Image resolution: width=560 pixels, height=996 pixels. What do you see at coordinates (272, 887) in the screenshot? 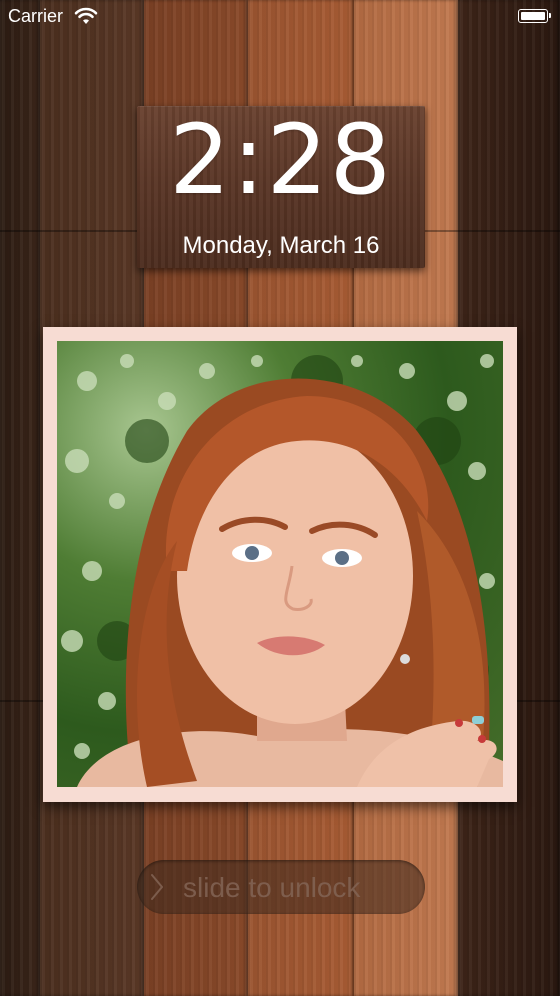
I see `unlock-label: slide to unlock` at bounding box center [272, 887].